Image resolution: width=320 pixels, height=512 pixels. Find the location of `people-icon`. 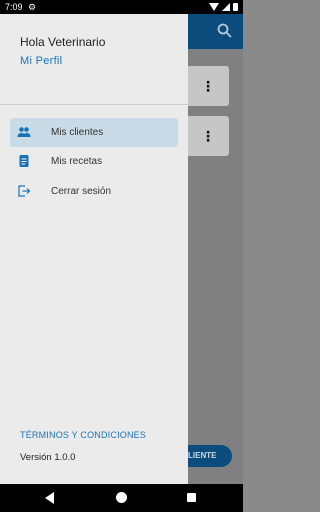

people-icon is located at coordinates (24, 132).